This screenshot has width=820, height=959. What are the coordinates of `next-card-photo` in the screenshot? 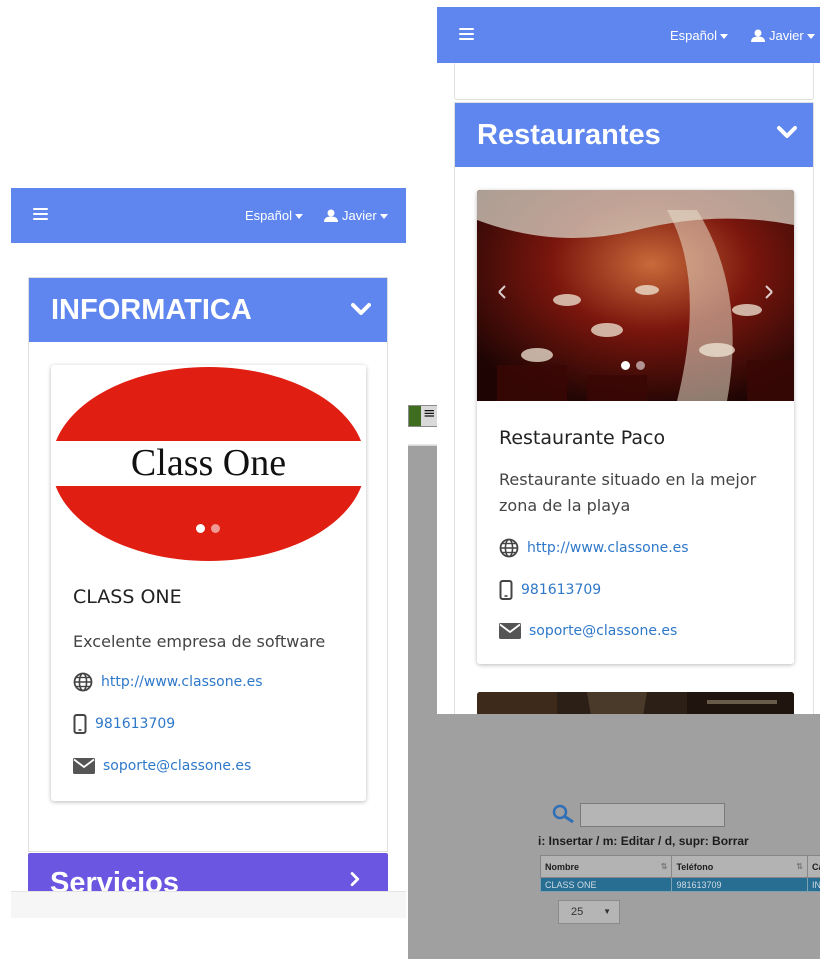 It's located at (635, 703).